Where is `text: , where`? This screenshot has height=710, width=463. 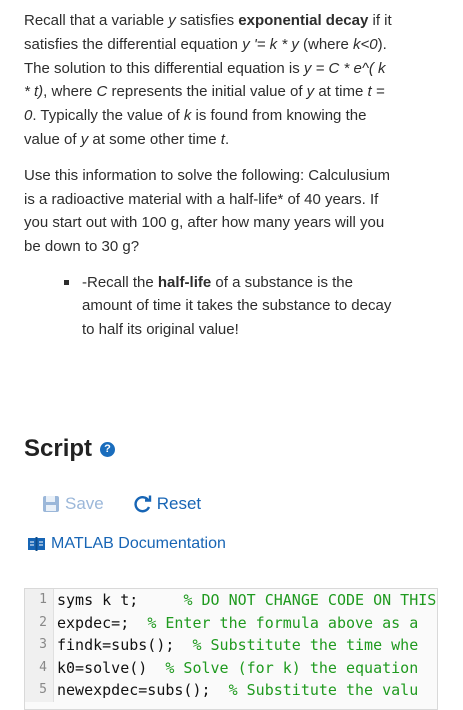 text: , where is located at coordinates (70, 92).